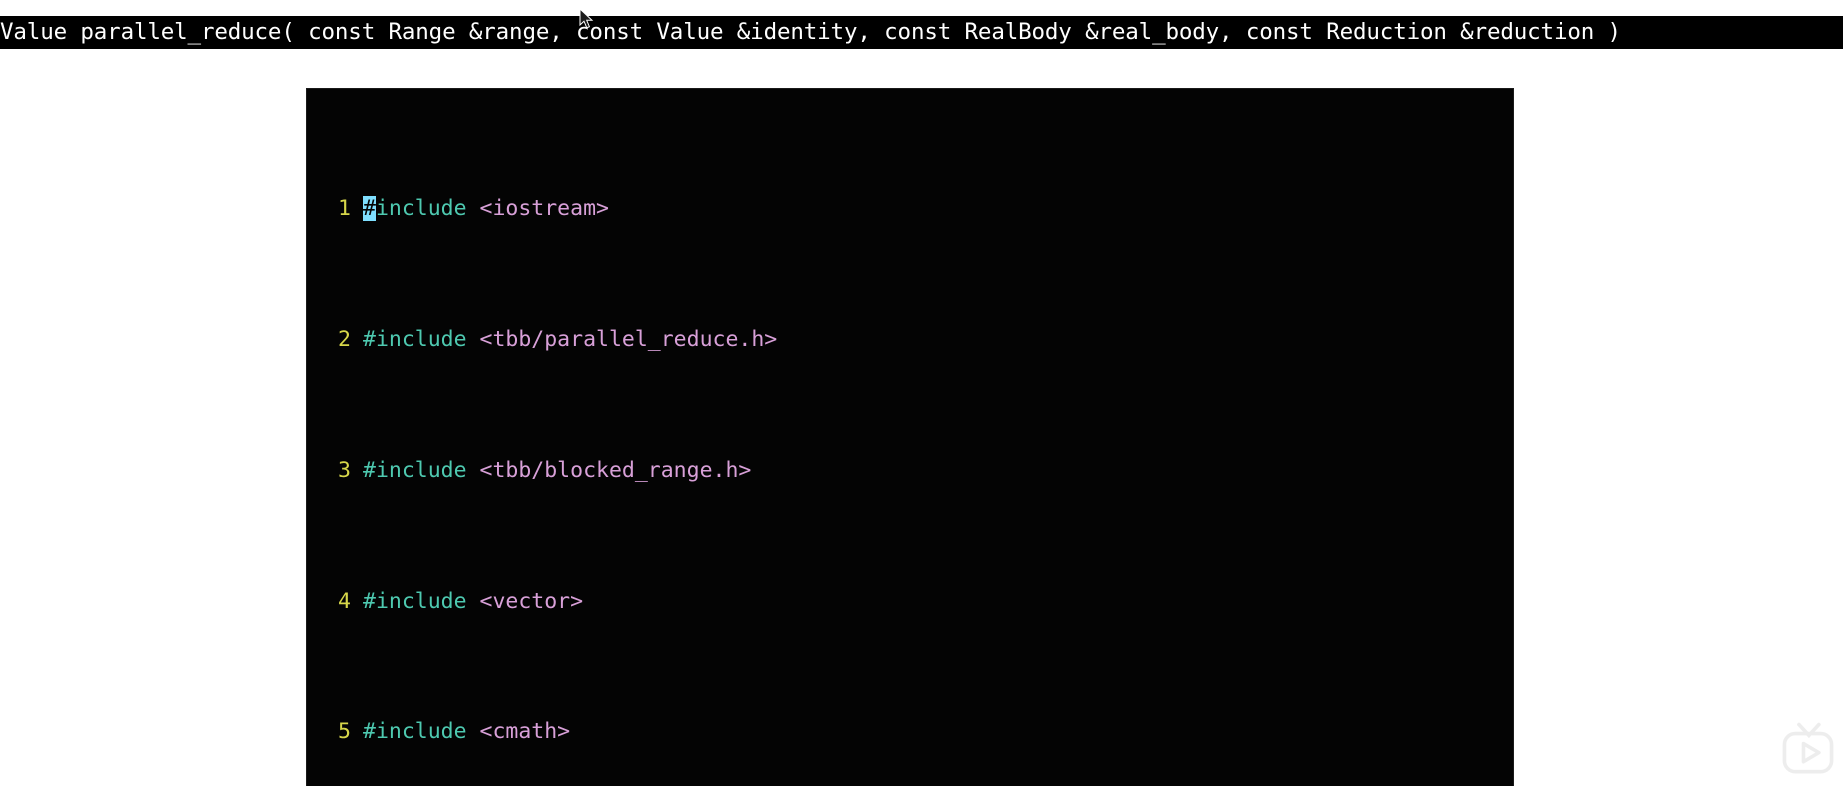  I want to click on code-line: 4 #include <vector>, so click(910, 602).